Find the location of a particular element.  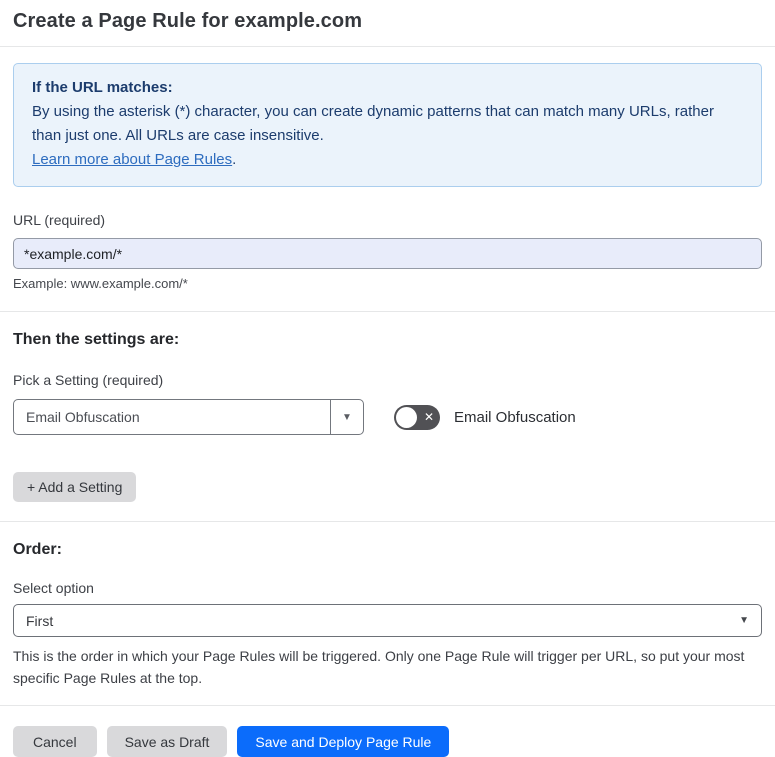

notice-link-row: Learn more about Page Rules. is located at coordinates (387, 160).